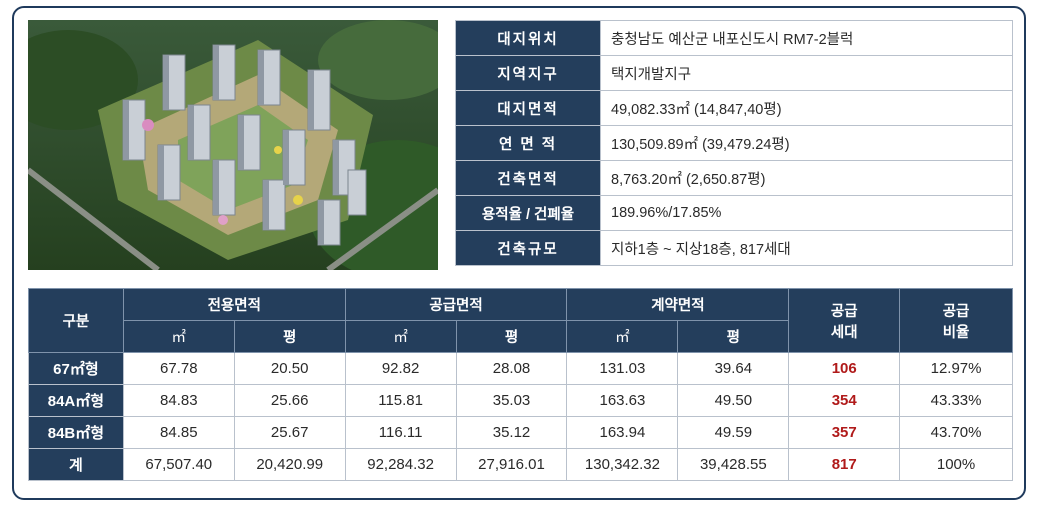 The image size is (1040, 510). What do you see at coordinates (400, 432) in the screenshot?
I see `cell-supply-sqm: 116.11` at bounding box center [400, 432].